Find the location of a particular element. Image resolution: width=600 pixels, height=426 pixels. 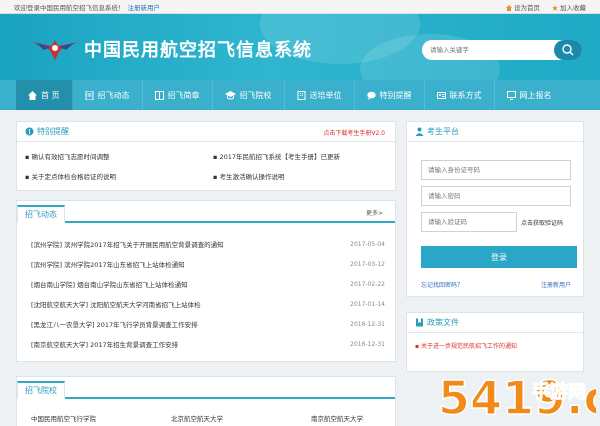

news-title: [滨州学院] 滨州学院2017年招飞关于开展民用航空背景调查的通知 is located at coordinates (127, 245).